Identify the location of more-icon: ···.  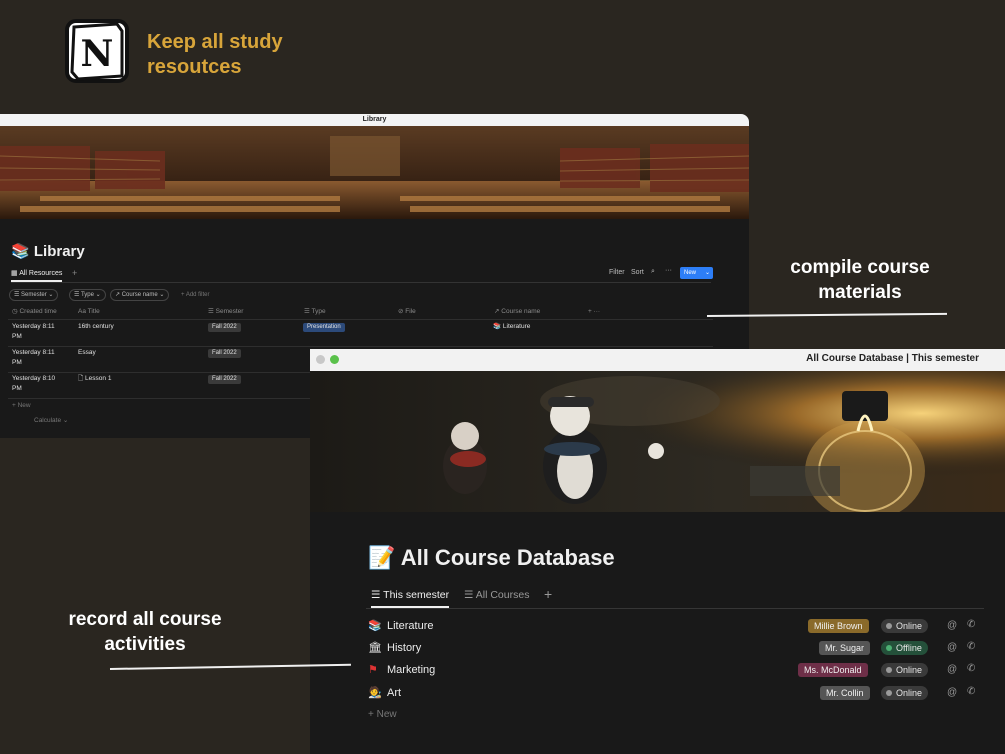
(668, 270).